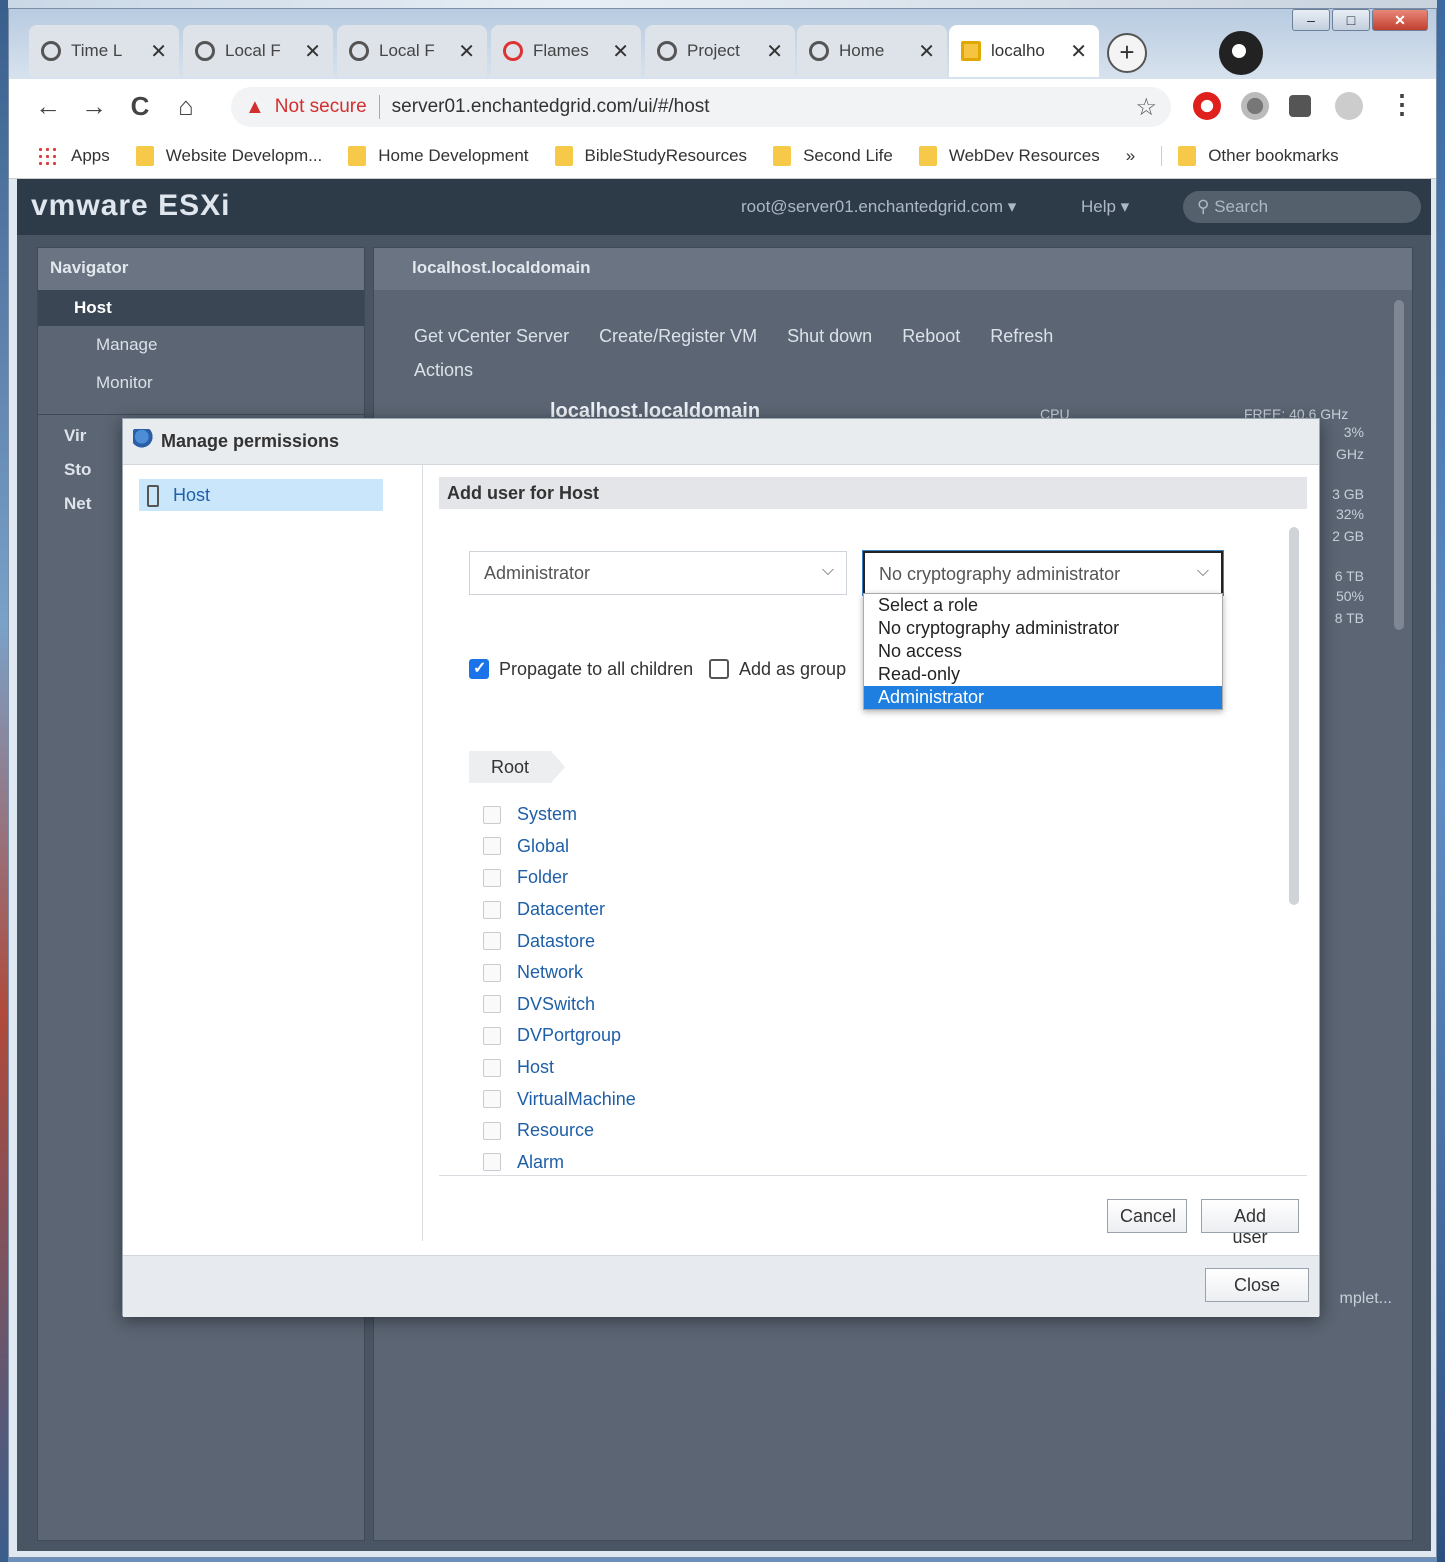 The height and width of the screenshot is (1562, 1445). Describe the element at coordinates (1349, 106) in the screenshot. I see `avatar` at that location.